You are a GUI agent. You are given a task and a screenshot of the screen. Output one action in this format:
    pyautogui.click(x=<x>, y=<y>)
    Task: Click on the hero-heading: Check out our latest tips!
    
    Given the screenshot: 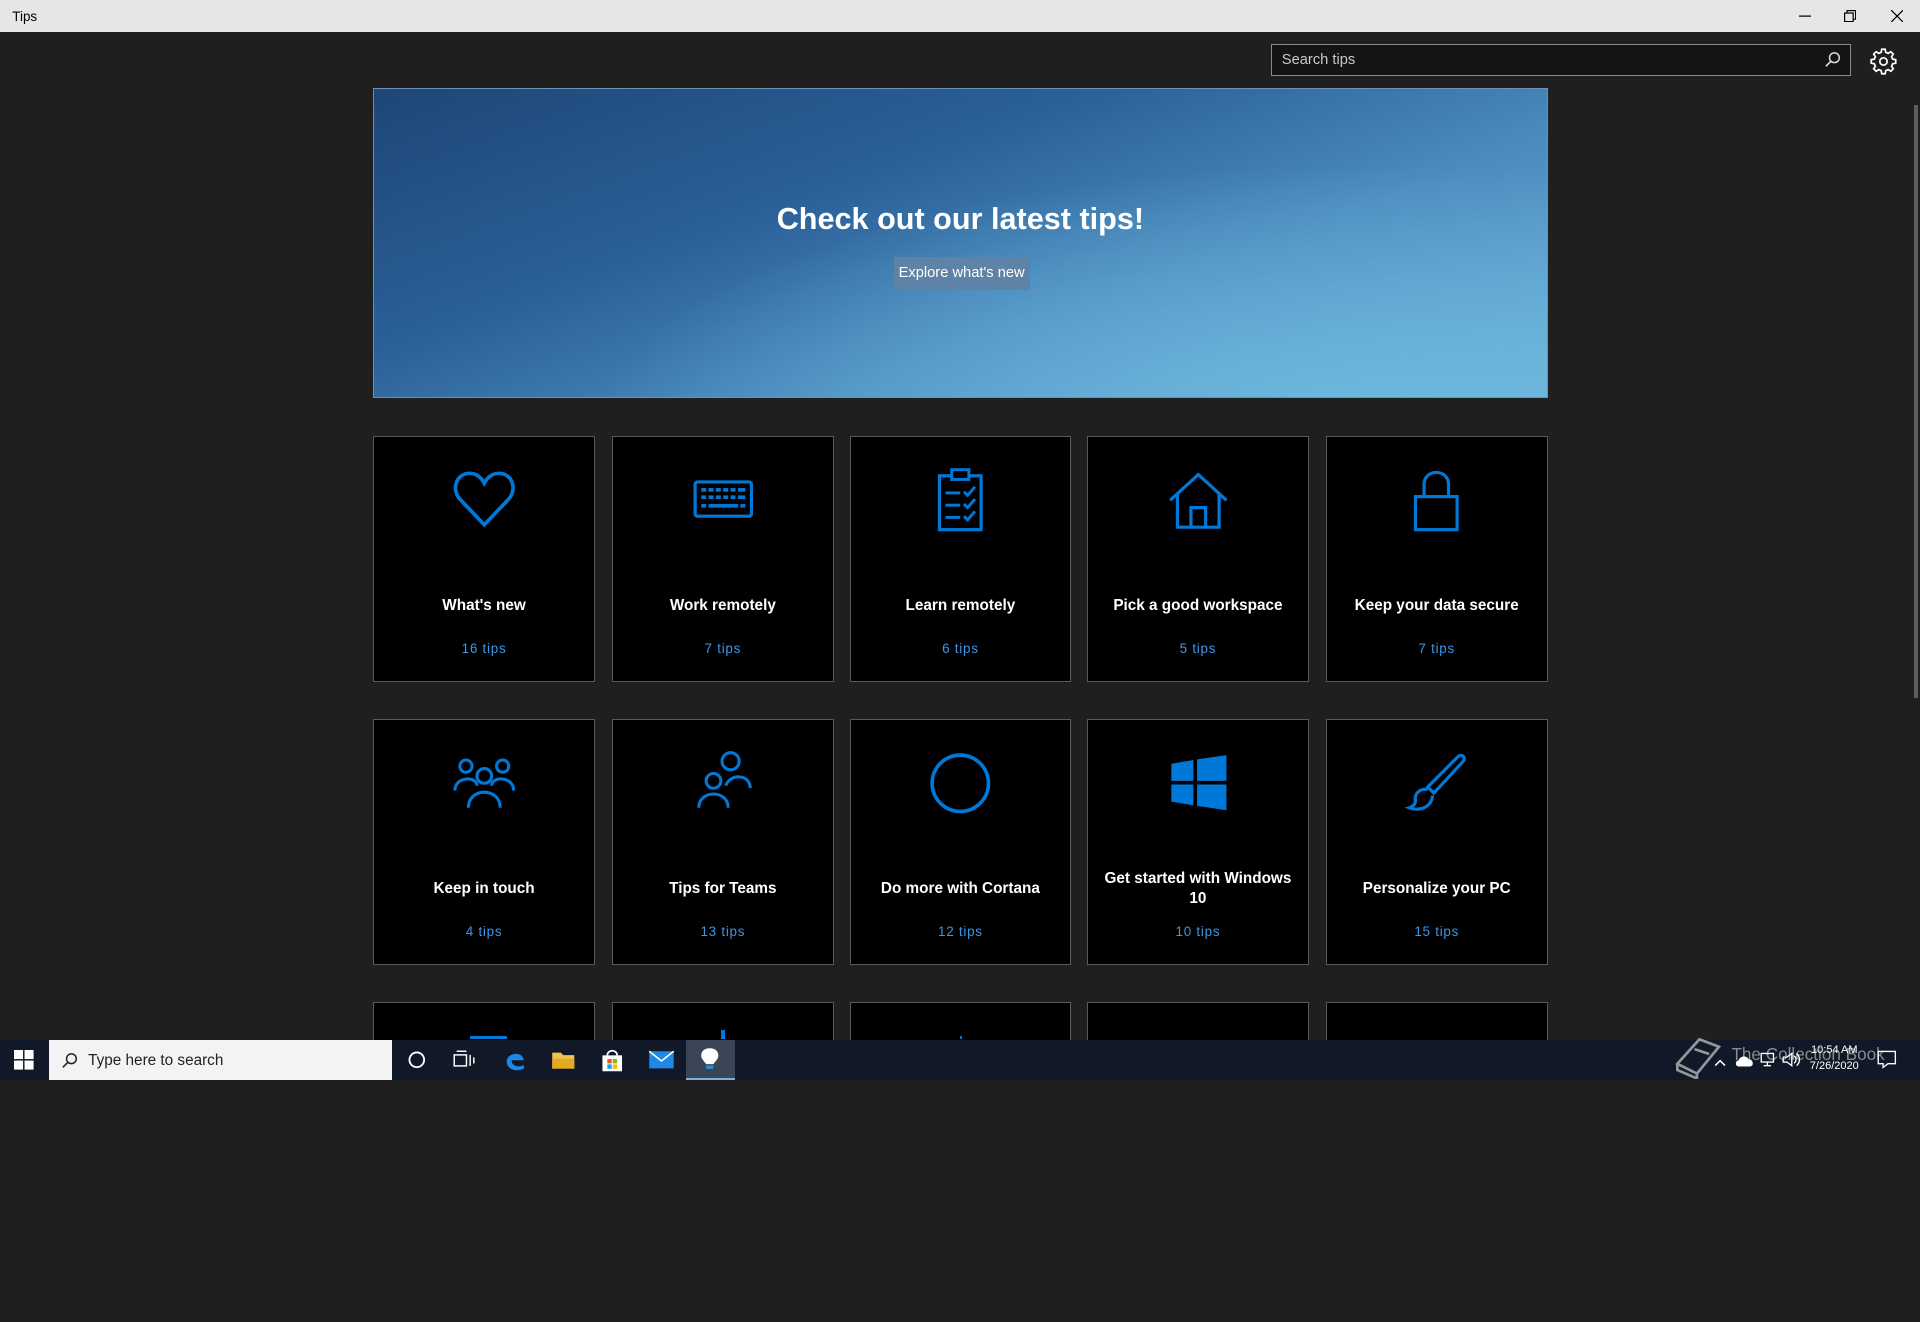 What is the action you would take?
    pyautogui.click(x=960, y=218)
    